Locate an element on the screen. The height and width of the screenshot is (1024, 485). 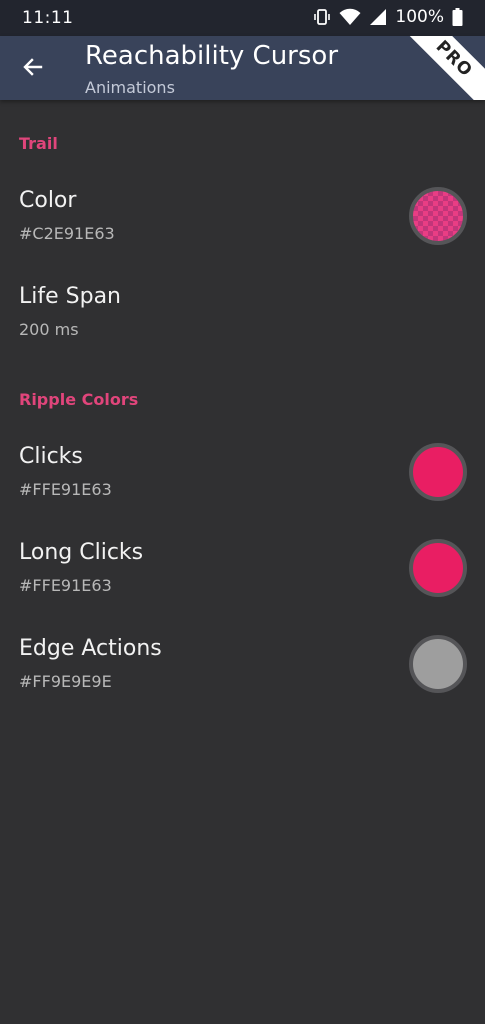
pref-summary: #FF9E9E9E is located at coordinates (65, 681).